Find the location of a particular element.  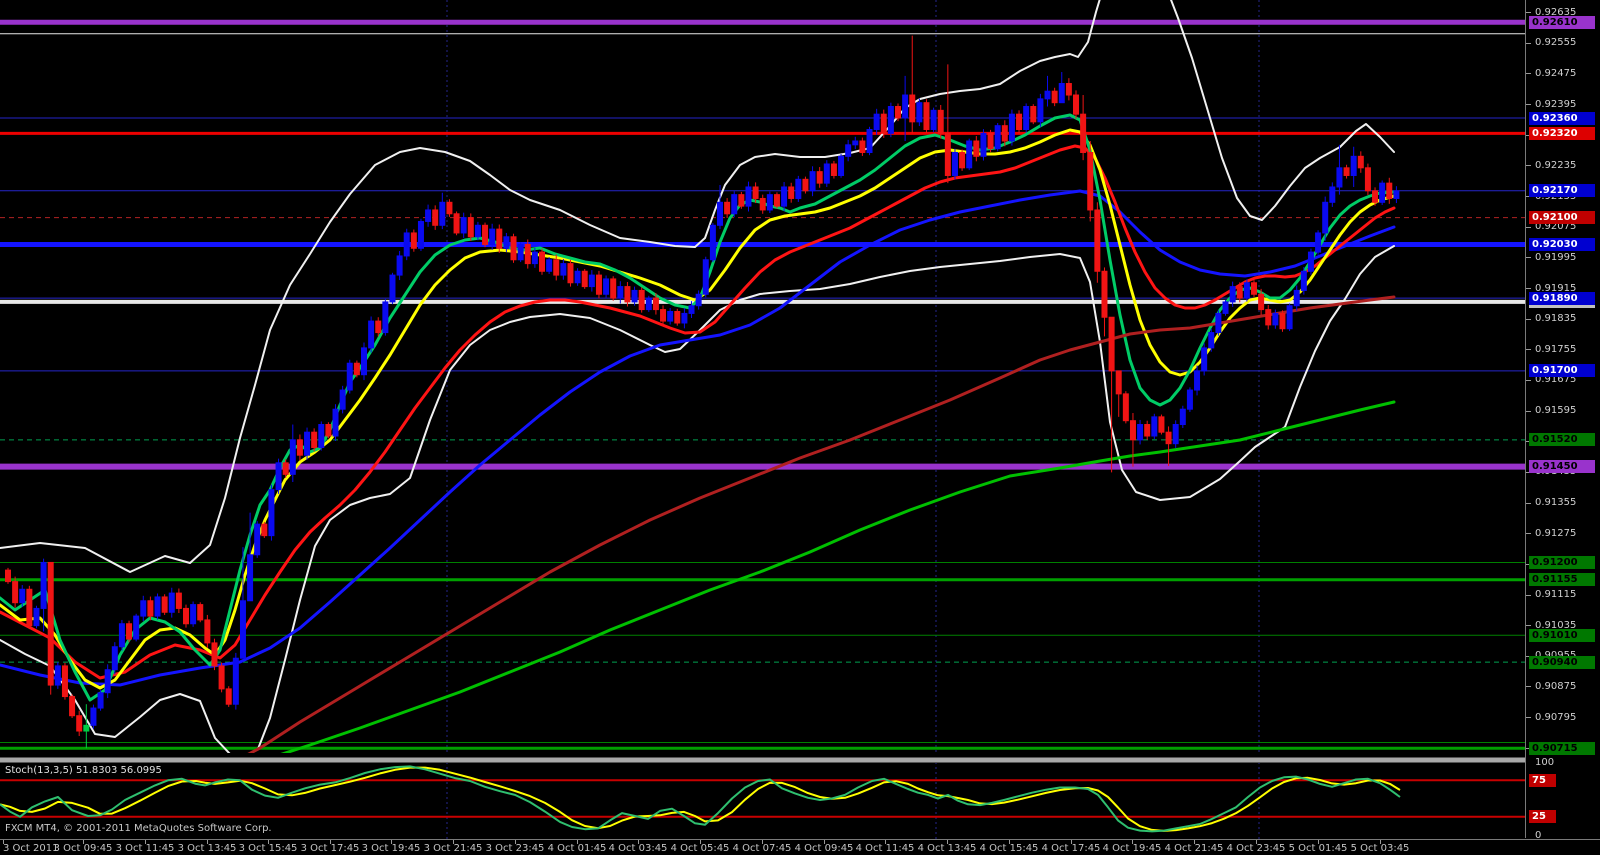

time-axis-label: 3 Oct 15:45 is located at coordinates (268, 848).